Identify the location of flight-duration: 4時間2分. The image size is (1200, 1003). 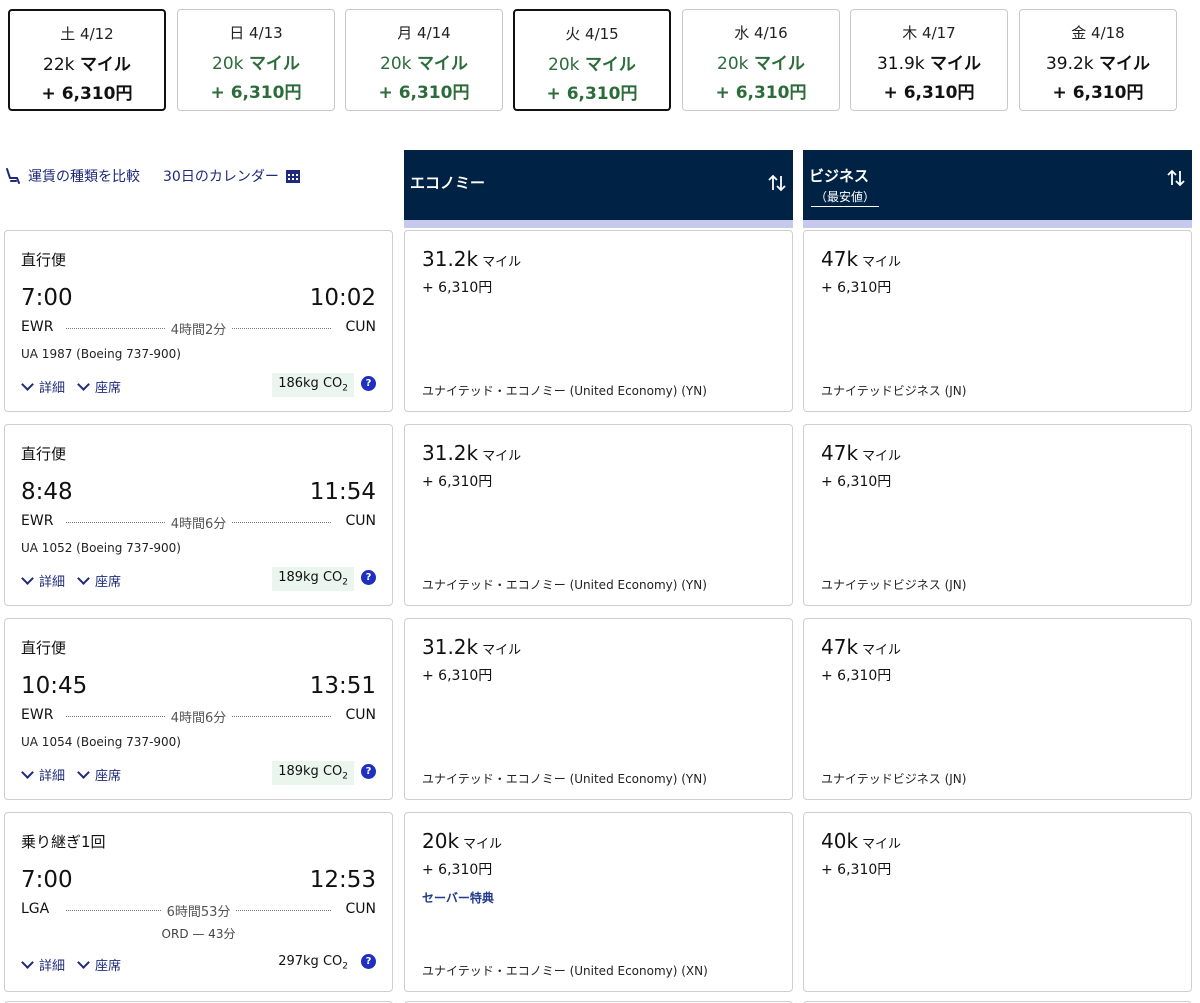
(198, 330).